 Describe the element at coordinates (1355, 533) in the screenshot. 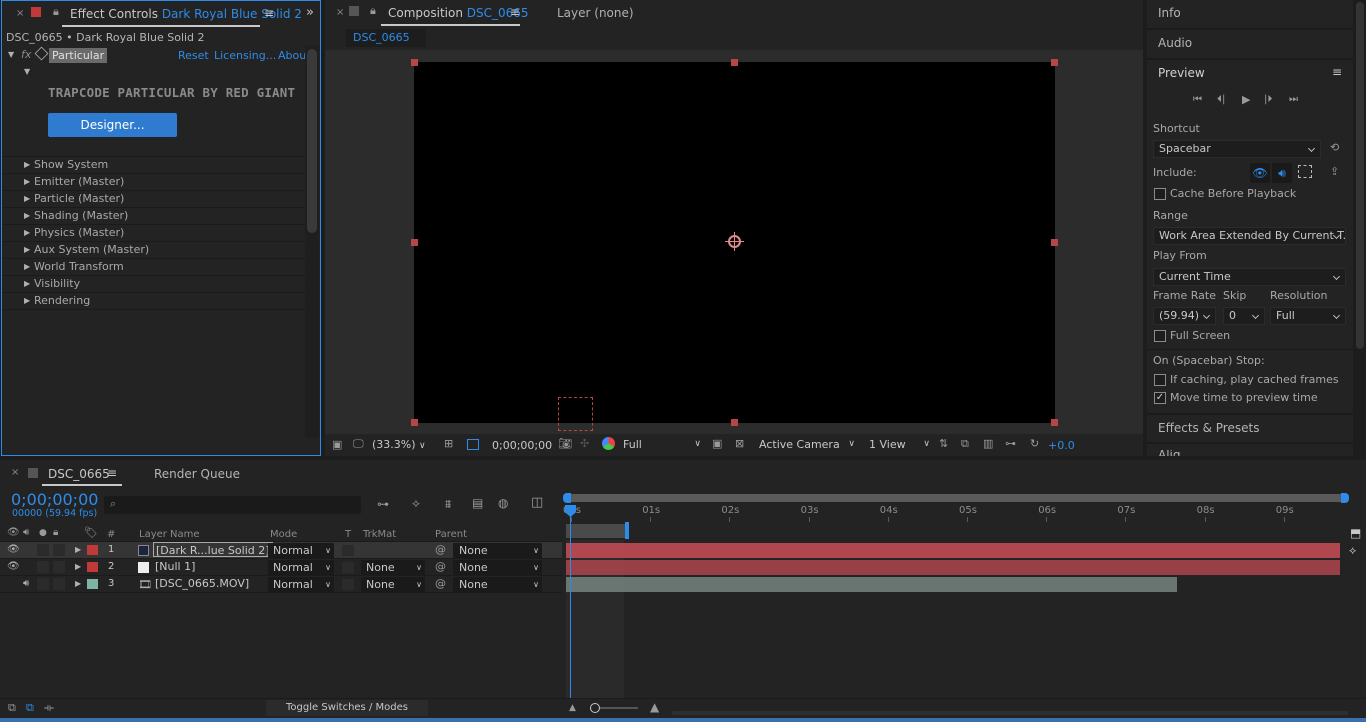

I see `comp-button-icon: ⬒` at that location.